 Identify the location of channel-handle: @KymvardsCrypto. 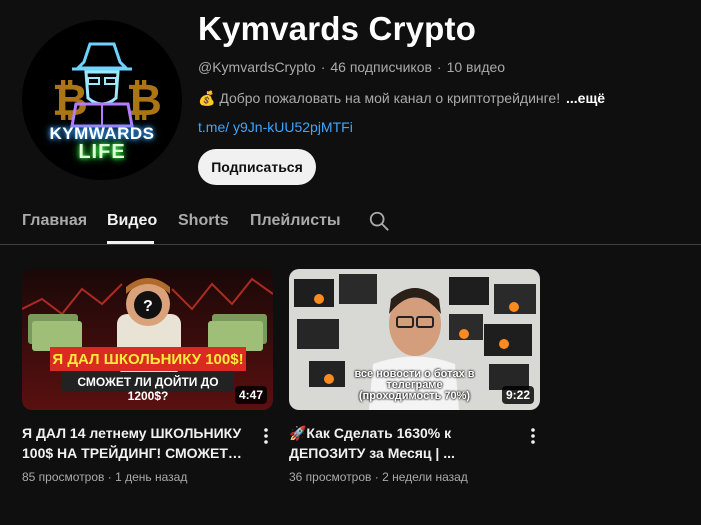
(257, 67).